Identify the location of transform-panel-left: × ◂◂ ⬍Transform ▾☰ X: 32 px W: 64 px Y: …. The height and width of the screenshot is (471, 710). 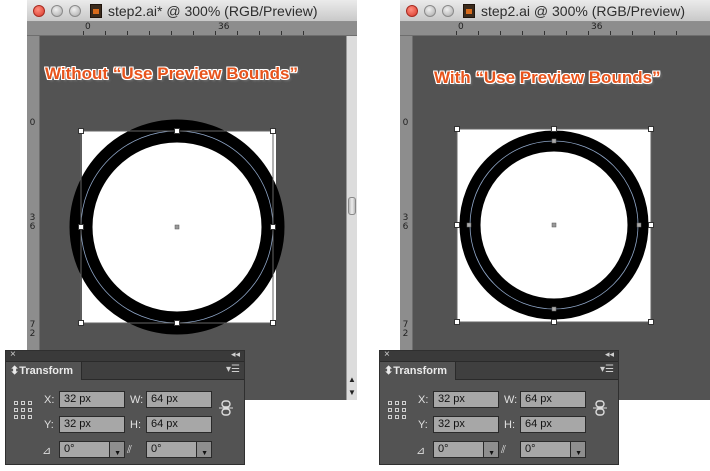
(125, 407).